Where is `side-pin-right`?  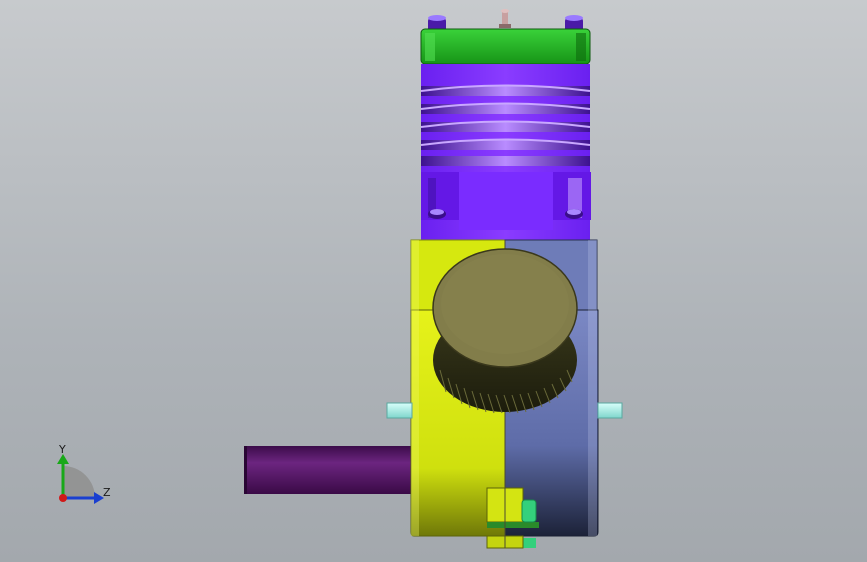
side-pin-right is located at coordinates (610, 410).